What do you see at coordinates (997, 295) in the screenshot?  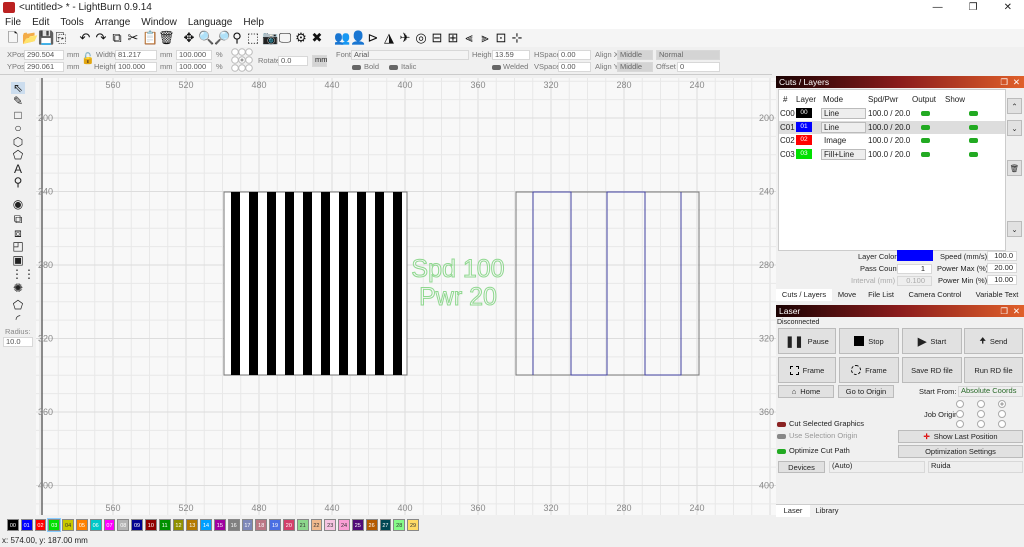 I see `tab-variable-text: Variable Text` at bounding box center [997, 295].